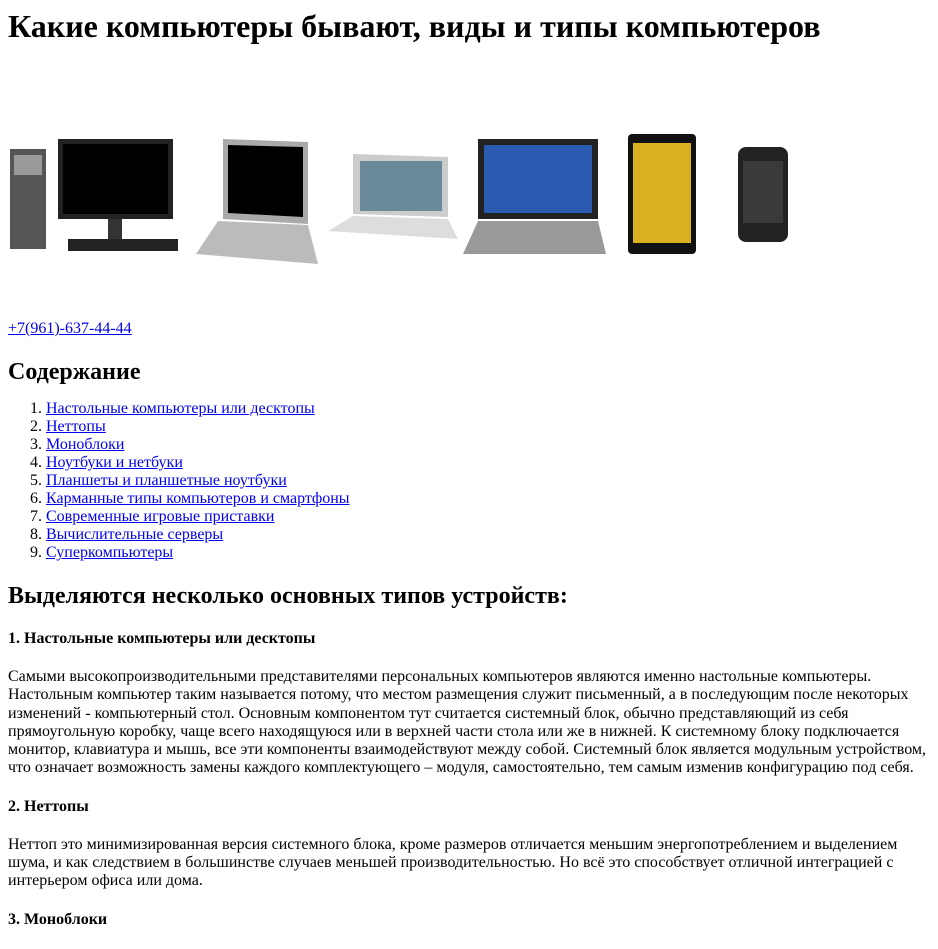 The width and height of the screenshot is (938, 949). What do you see at coordinates (198, 498) in the screenshot?
I see `toc-link: Карманные типы компьютеров и смартфоны` at bounding box center [198, 498].